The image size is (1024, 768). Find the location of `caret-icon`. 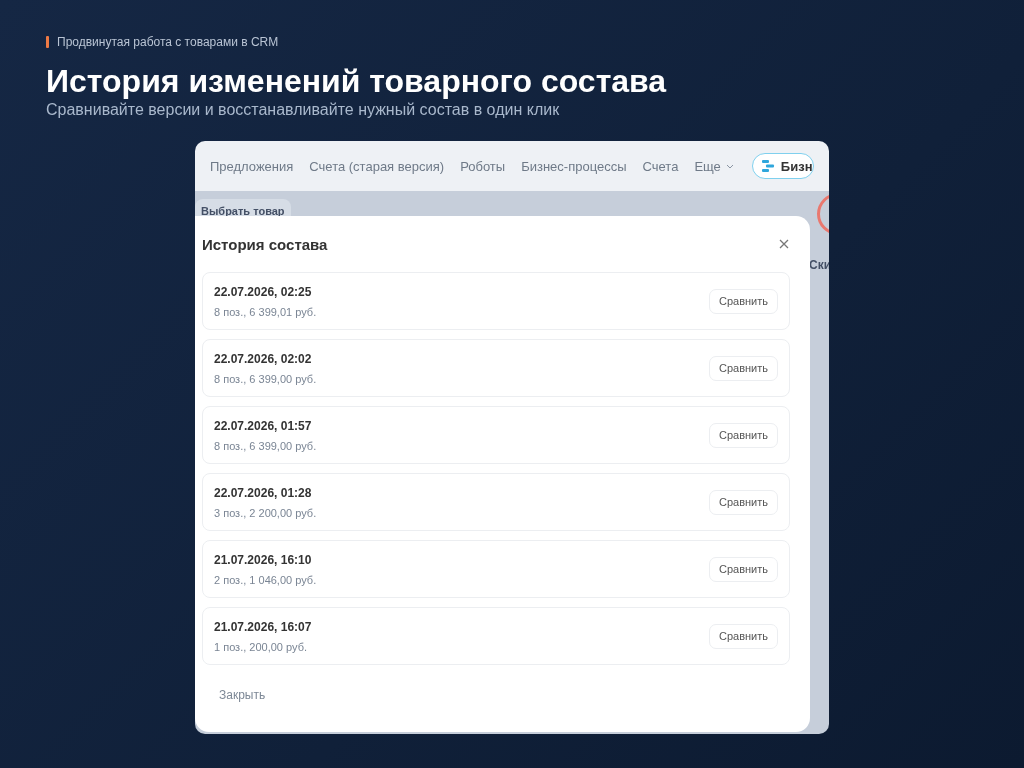

caret-icon is located at coordinates (729, 166).